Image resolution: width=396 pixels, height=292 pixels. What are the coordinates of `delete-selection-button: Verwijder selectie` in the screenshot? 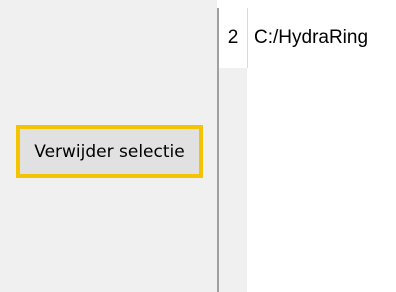 It's located at (109, 151).